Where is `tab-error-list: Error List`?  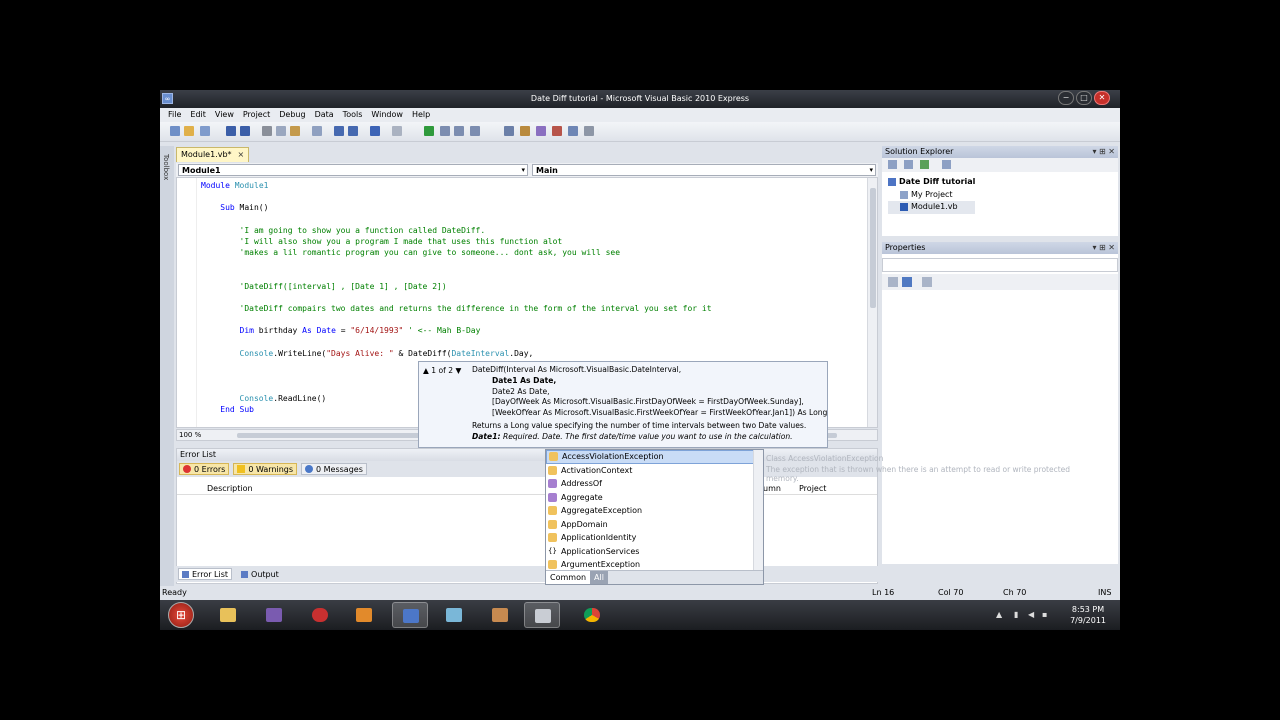 tab-error-list: Error List is located at coordinates (205, 574).